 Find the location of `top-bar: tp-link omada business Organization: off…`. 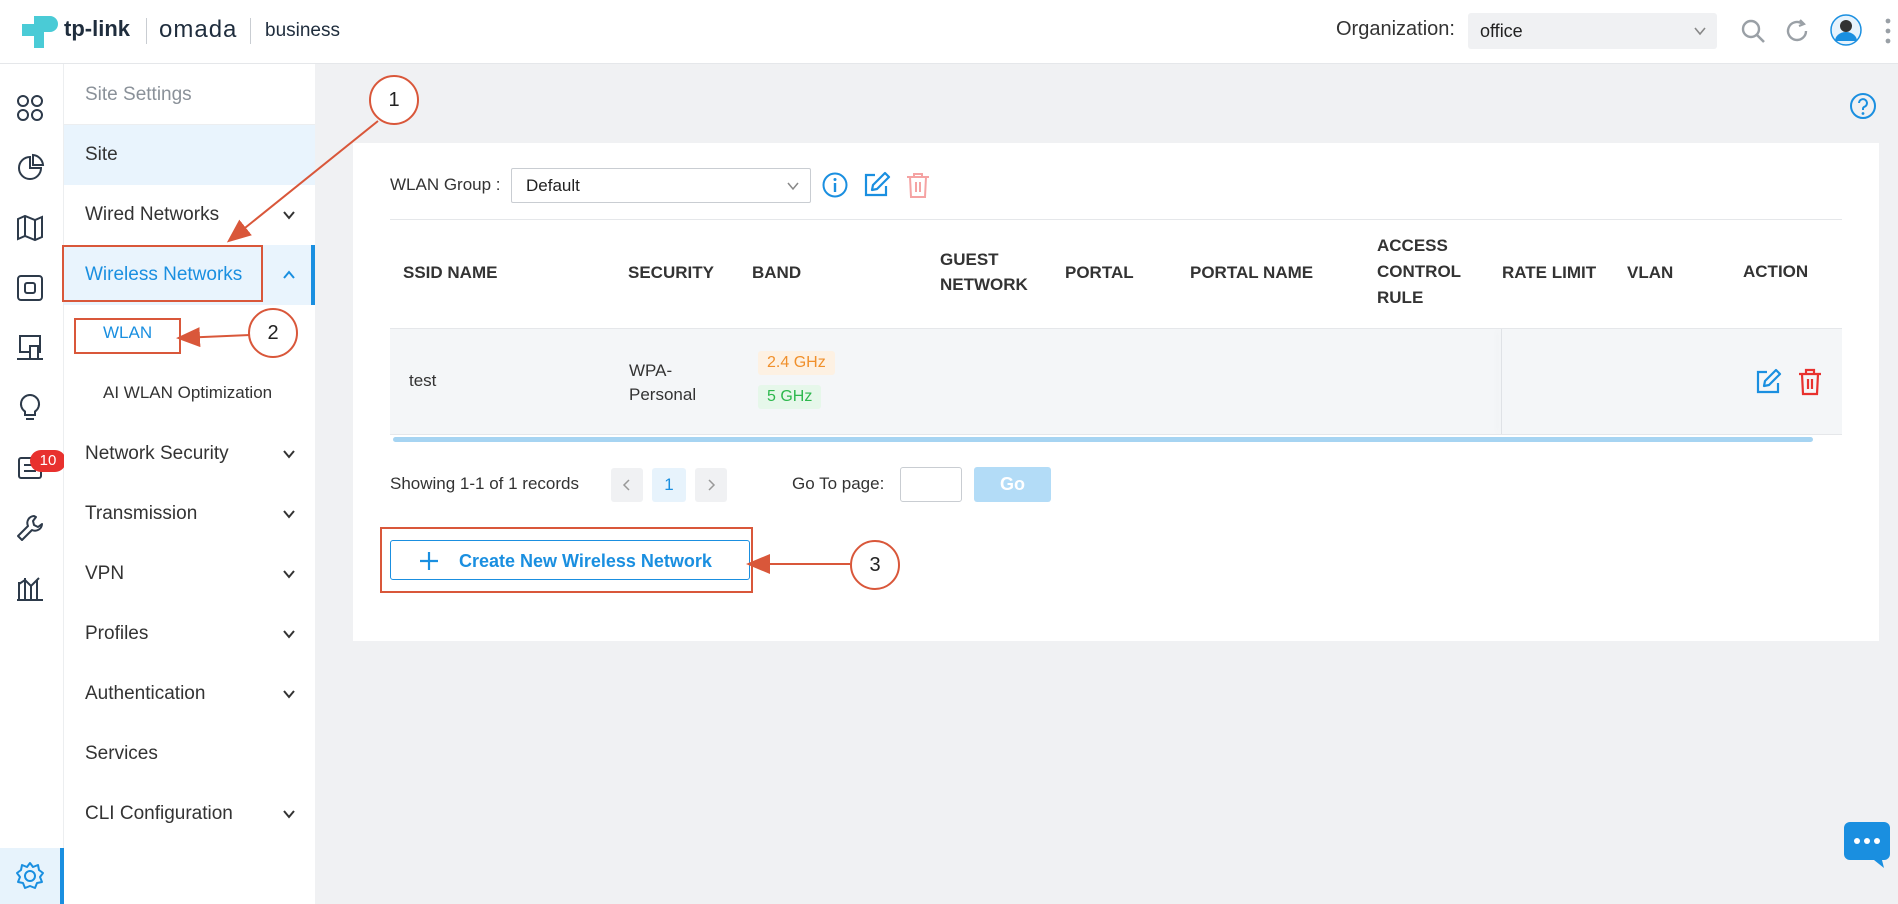

top-bar: tp-link omada business Organization: off… is located at coordinates (949, 32).